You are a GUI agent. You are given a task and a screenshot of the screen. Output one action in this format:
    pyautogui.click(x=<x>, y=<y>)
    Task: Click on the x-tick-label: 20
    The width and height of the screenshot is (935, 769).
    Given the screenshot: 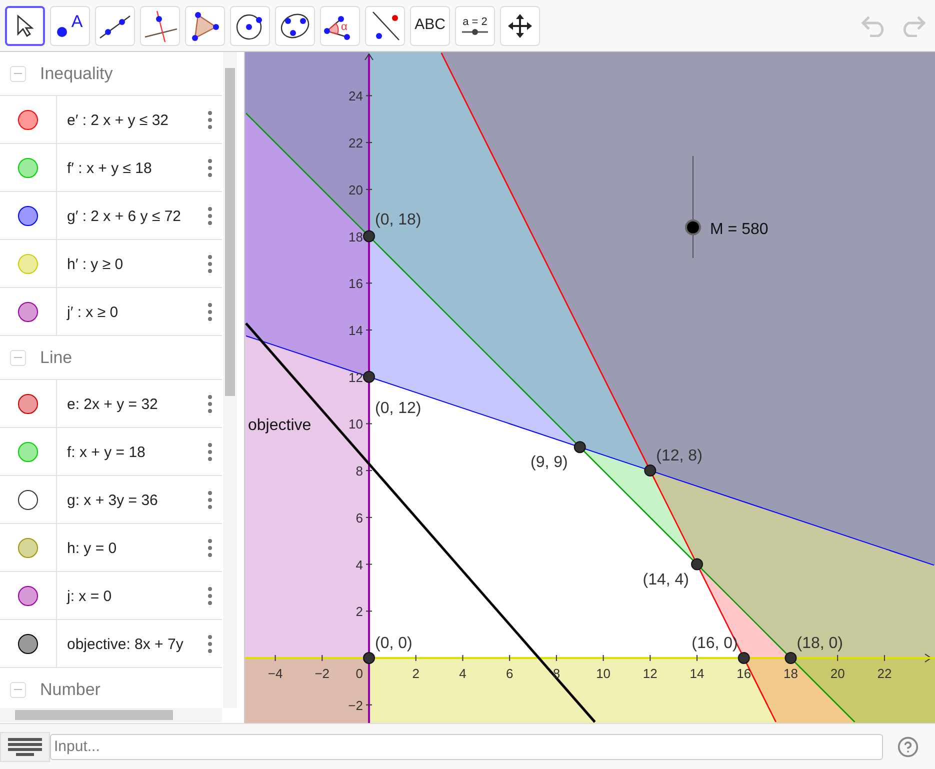 What is the action you would take?
    pyautogui.click(x=837, y=673)
    